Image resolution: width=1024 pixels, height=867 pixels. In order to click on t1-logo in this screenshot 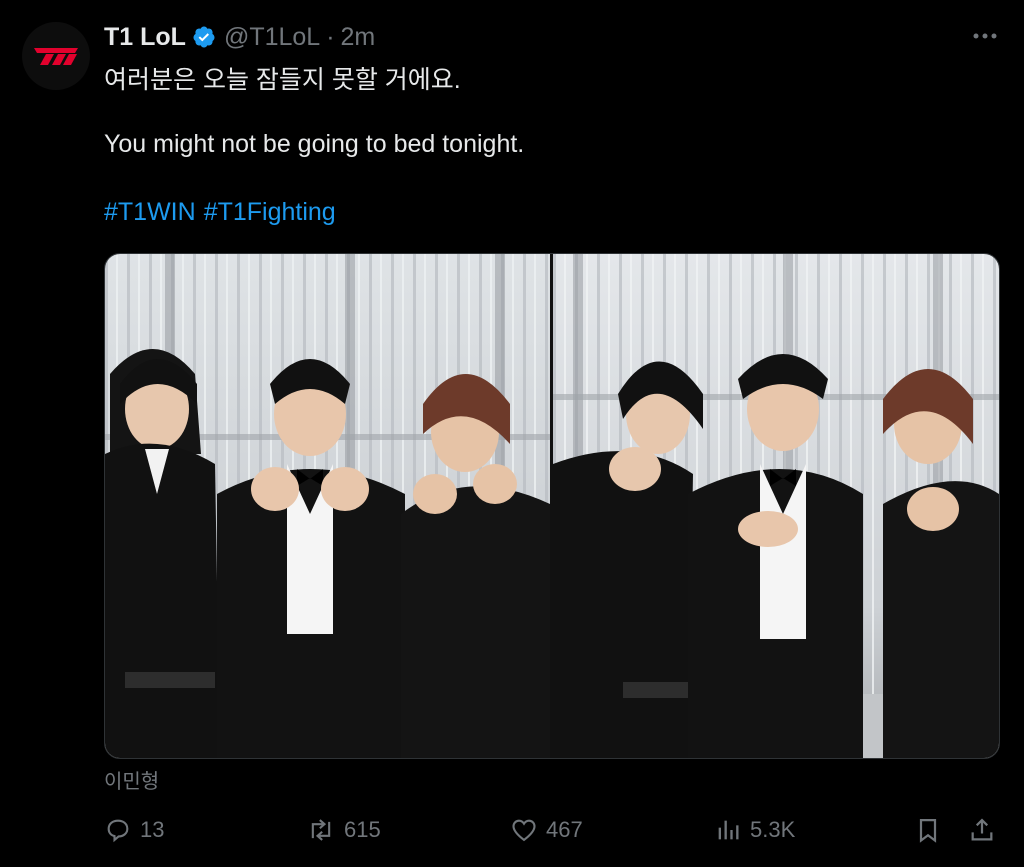, I will do `click(56, 56)`.